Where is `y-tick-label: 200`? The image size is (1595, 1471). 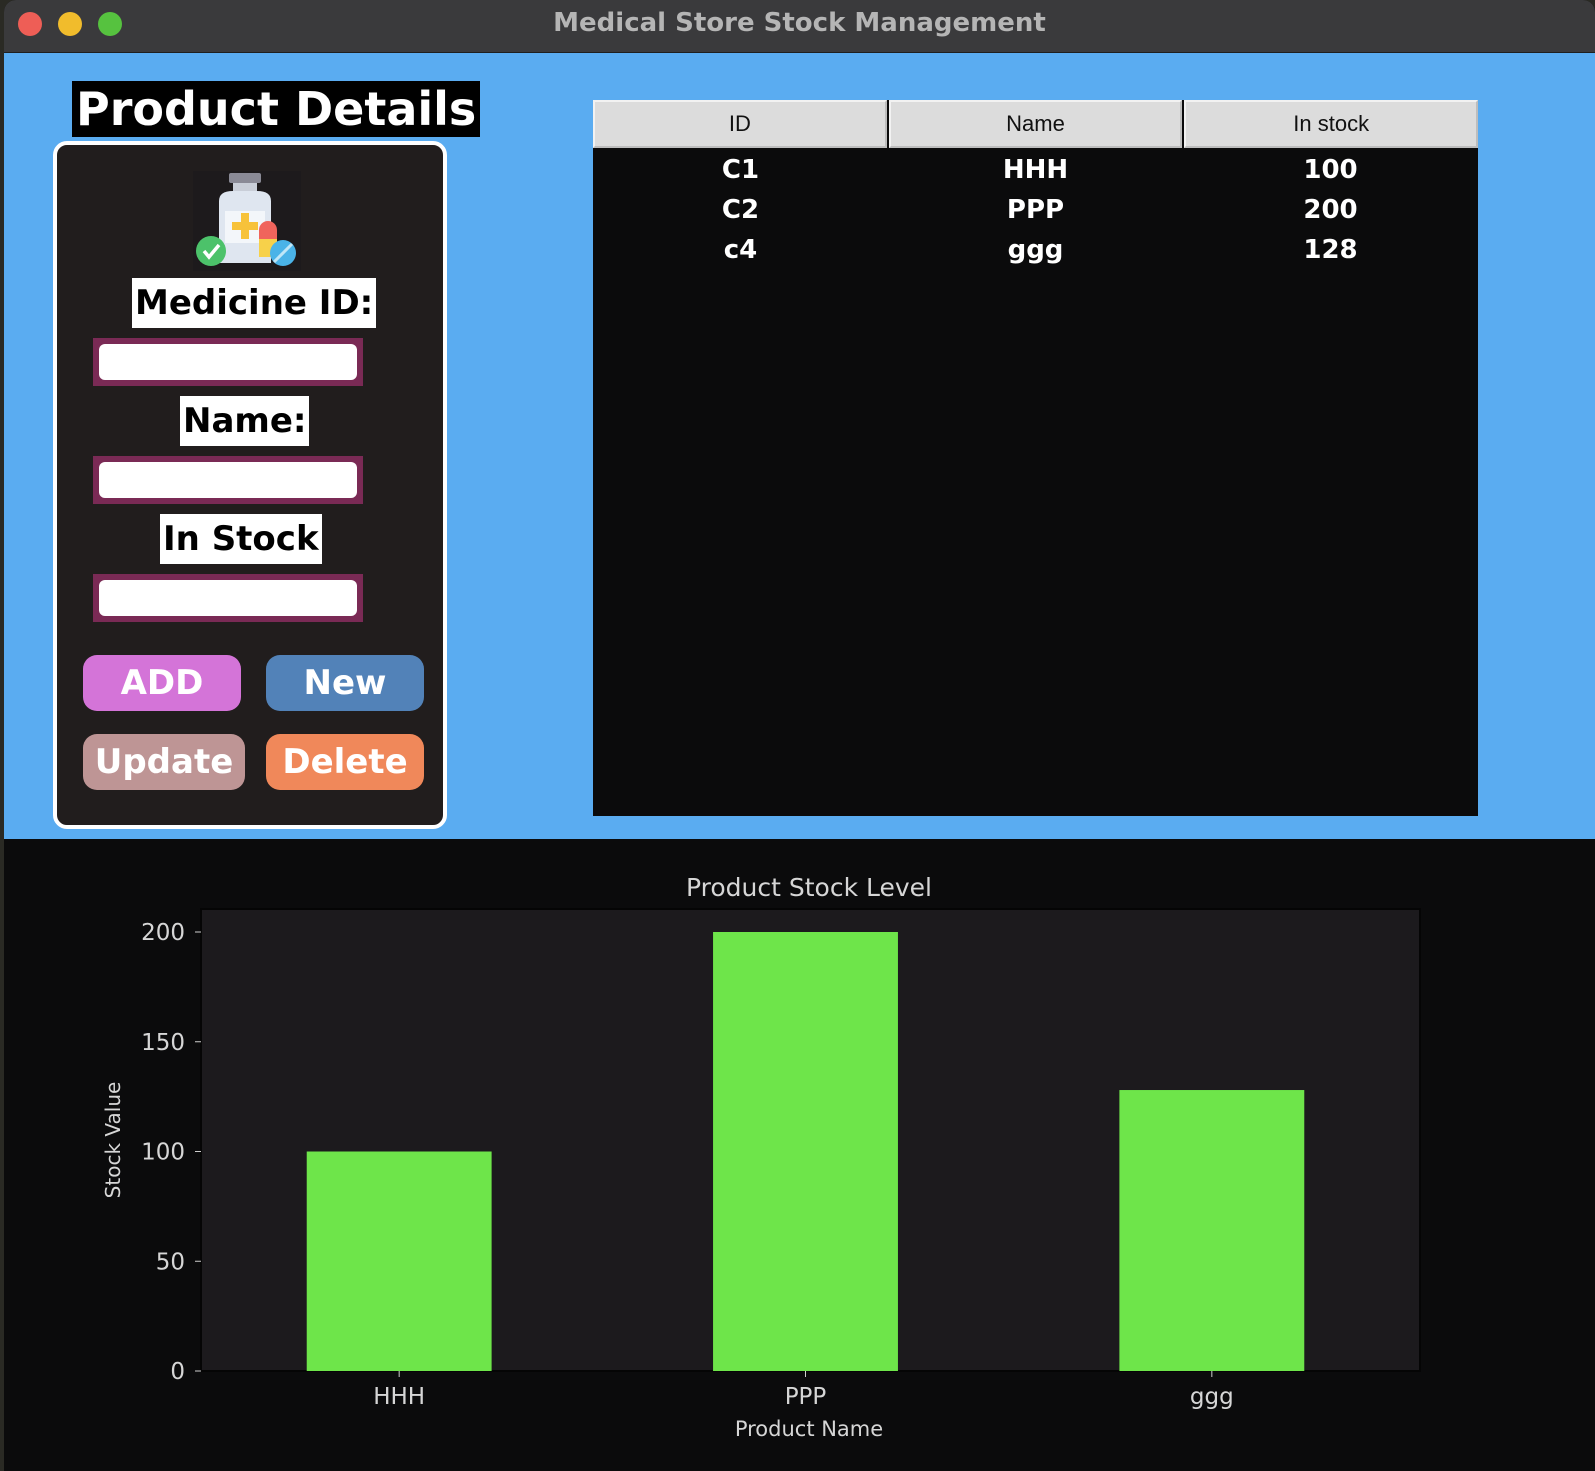 y-tick-label: 200 is located at coordinates (163, 933).